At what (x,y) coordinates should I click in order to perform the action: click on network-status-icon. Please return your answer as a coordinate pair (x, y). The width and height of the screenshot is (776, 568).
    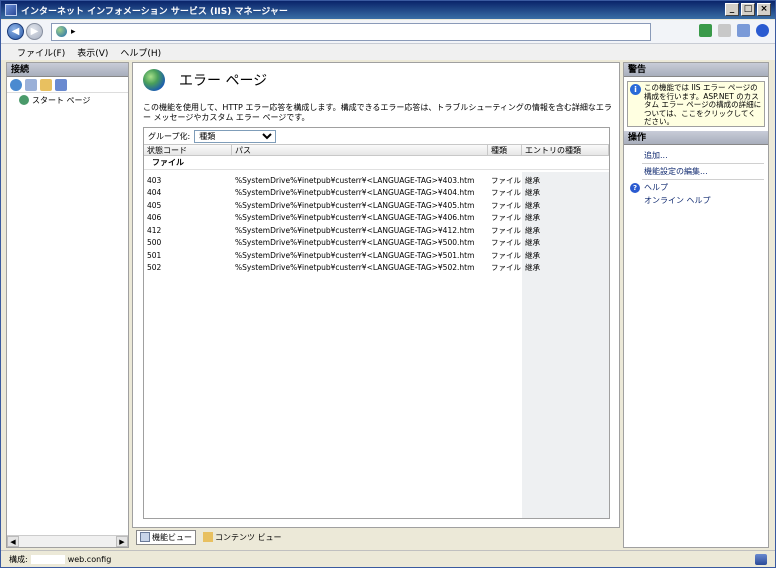
    Looking at the image, I should click on (761, 559).